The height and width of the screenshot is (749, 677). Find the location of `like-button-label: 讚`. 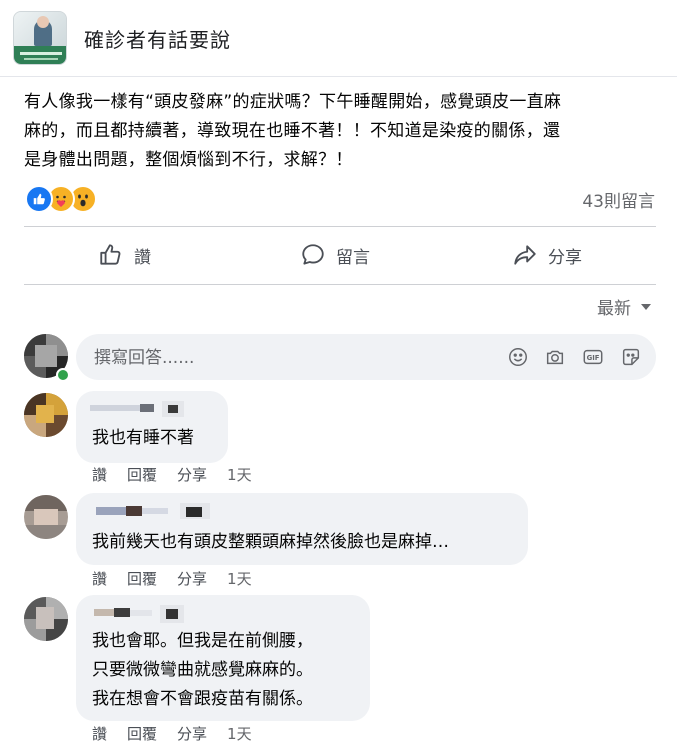

like-button-label: 讚 is located at coordinates (142, 257).